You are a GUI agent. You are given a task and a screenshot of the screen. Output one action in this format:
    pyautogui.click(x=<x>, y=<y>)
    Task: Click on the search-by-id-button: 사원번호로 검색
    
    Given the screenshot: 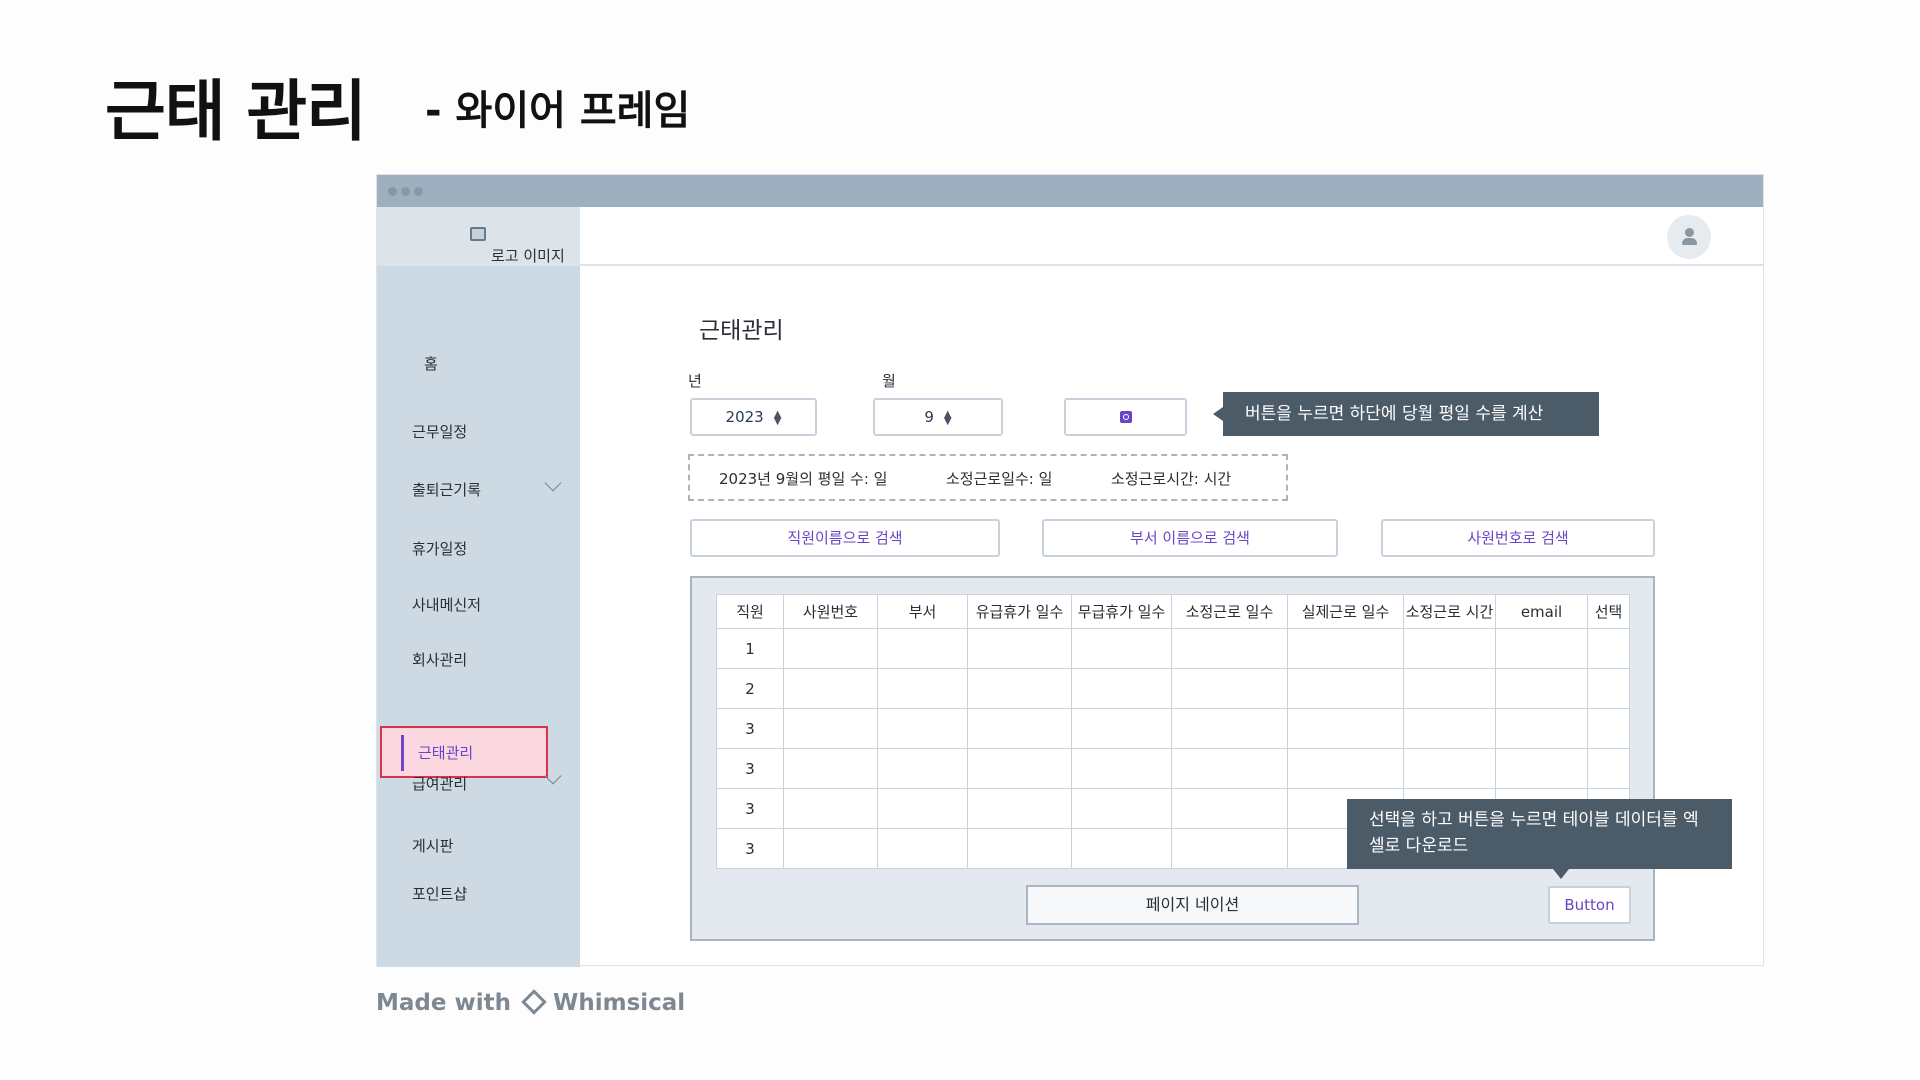 What is the action you would take?
    pyautogui.click(x=1518, y=538)
    